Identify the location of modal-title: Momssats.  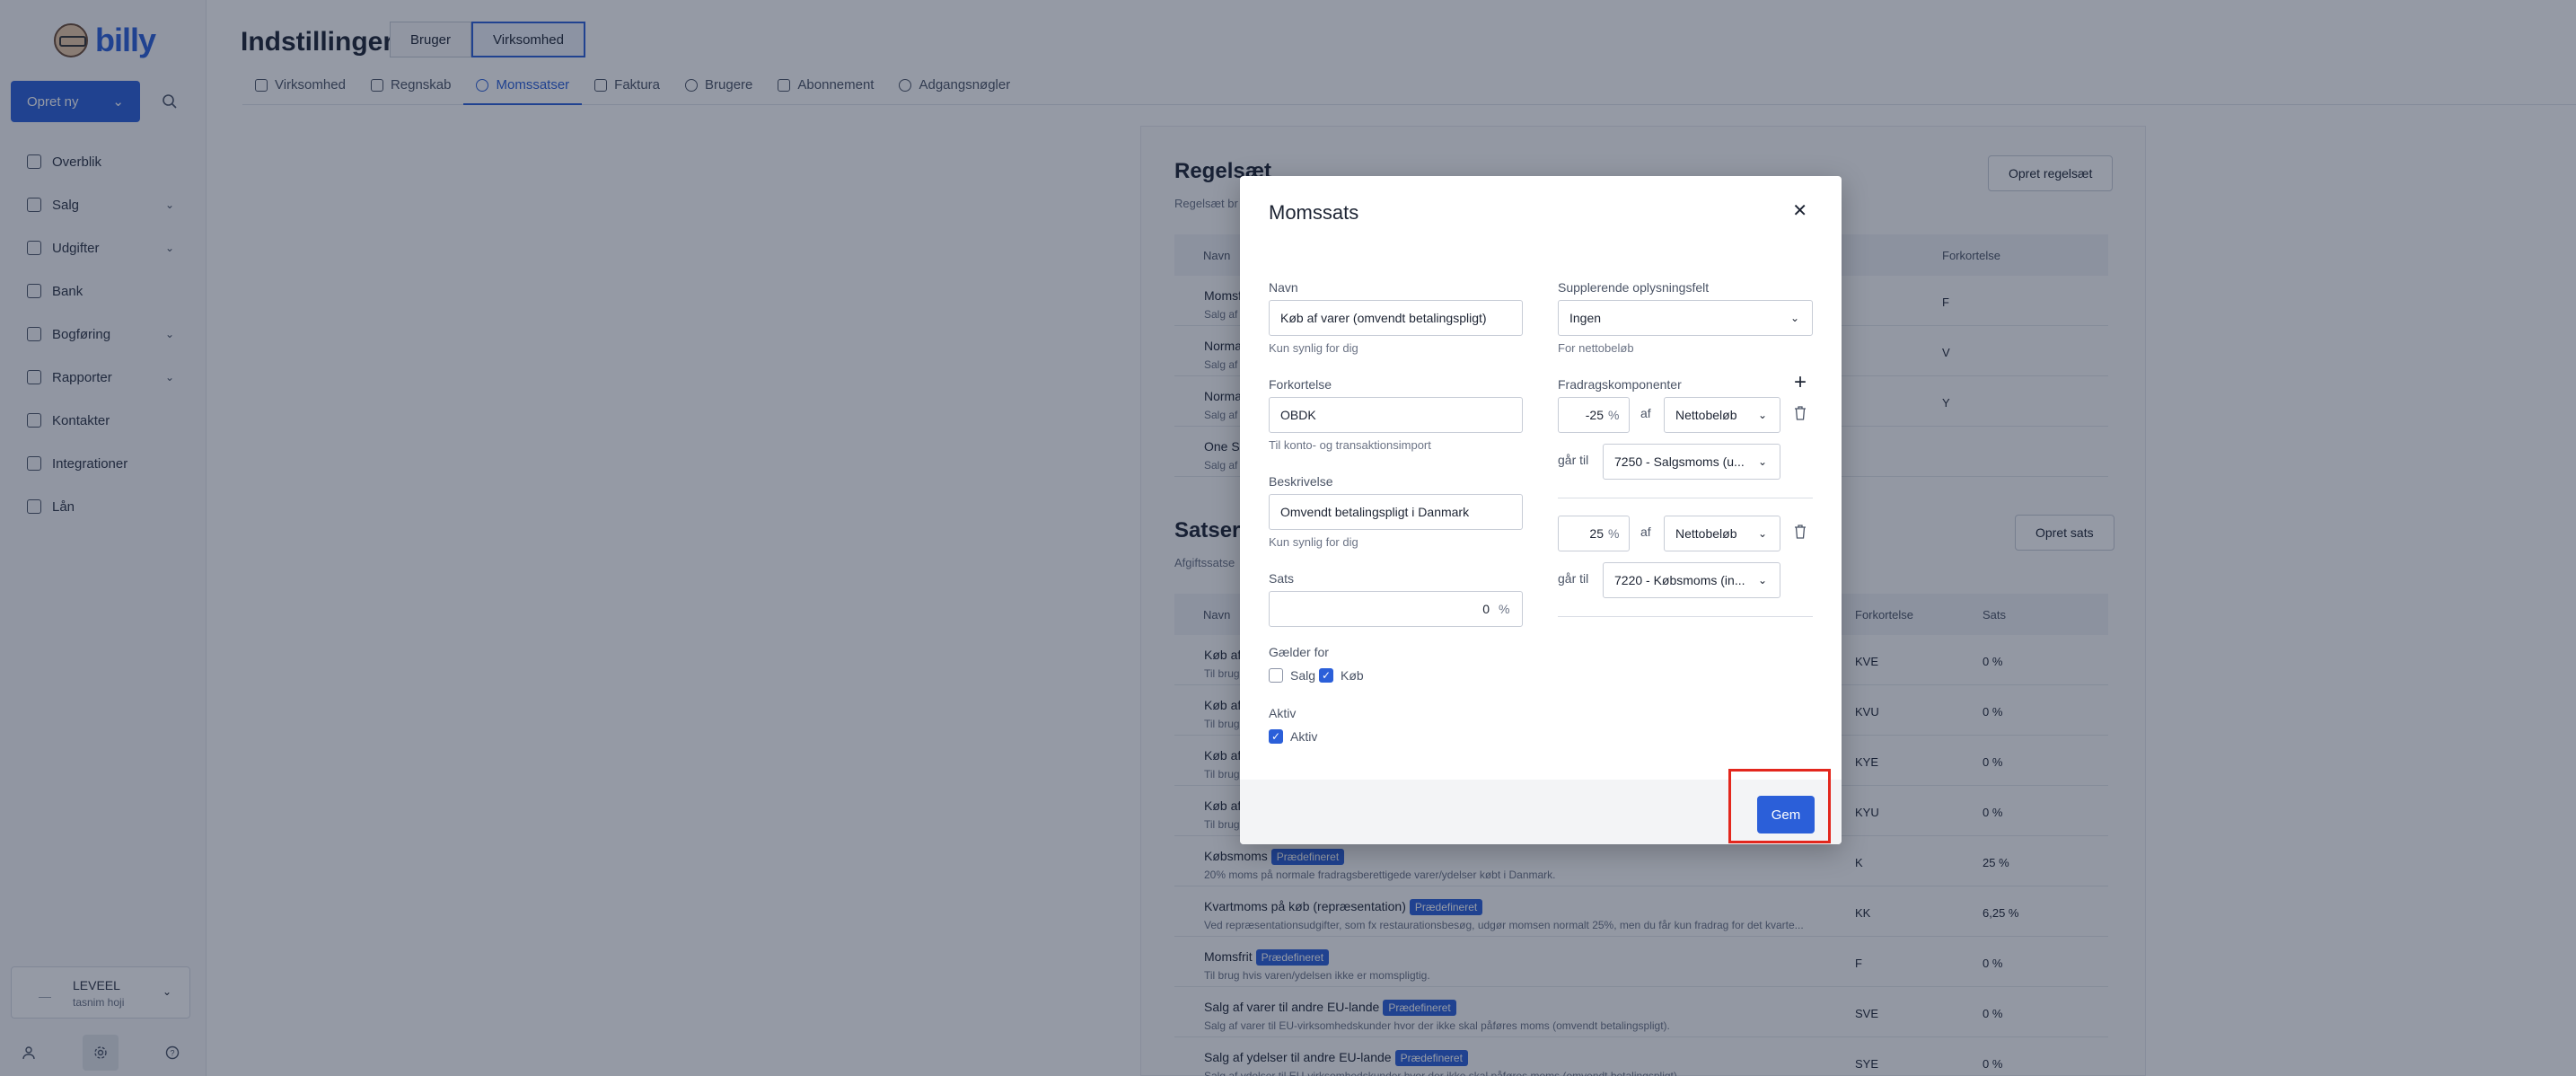
(1314, 212).